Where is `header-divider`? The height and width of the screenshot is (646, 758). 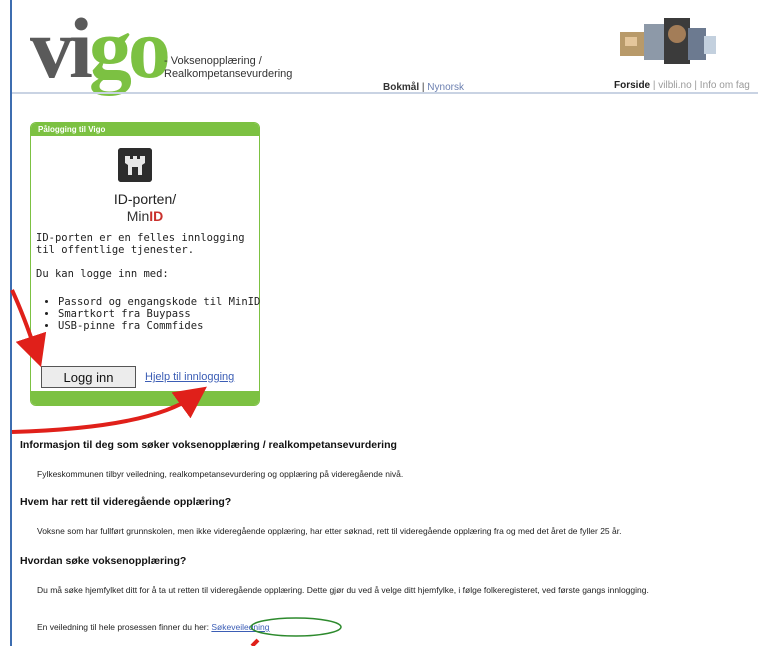
header-divider is located at coordinates (385, 93).